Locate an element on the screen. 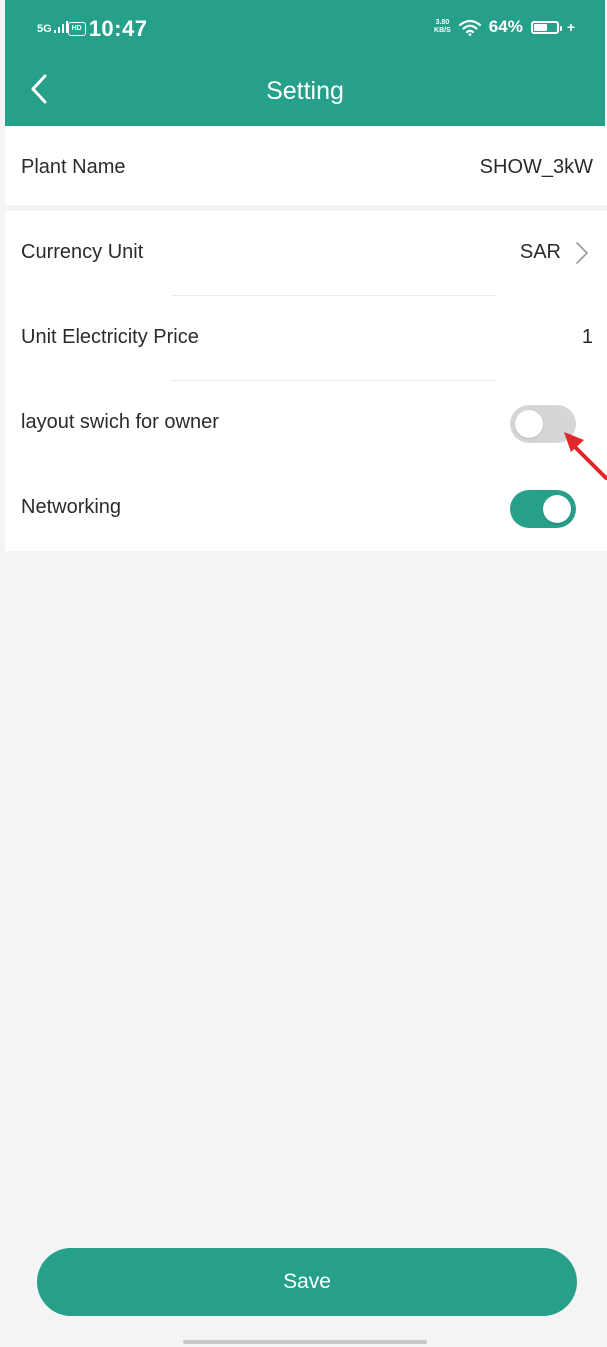 The width and height of the screenshot is (607, 1347). layout-switch-label: layout swich for owner is located at coordinates (120, 422).